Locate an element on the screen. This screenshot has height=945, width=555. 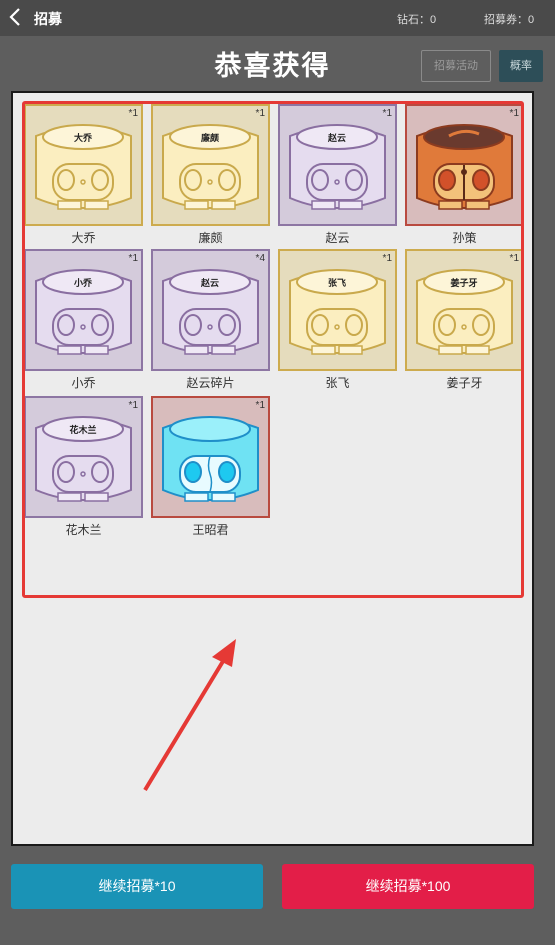
recruit-10-button: 继续招募*10 is located at coordinates (137, 886).